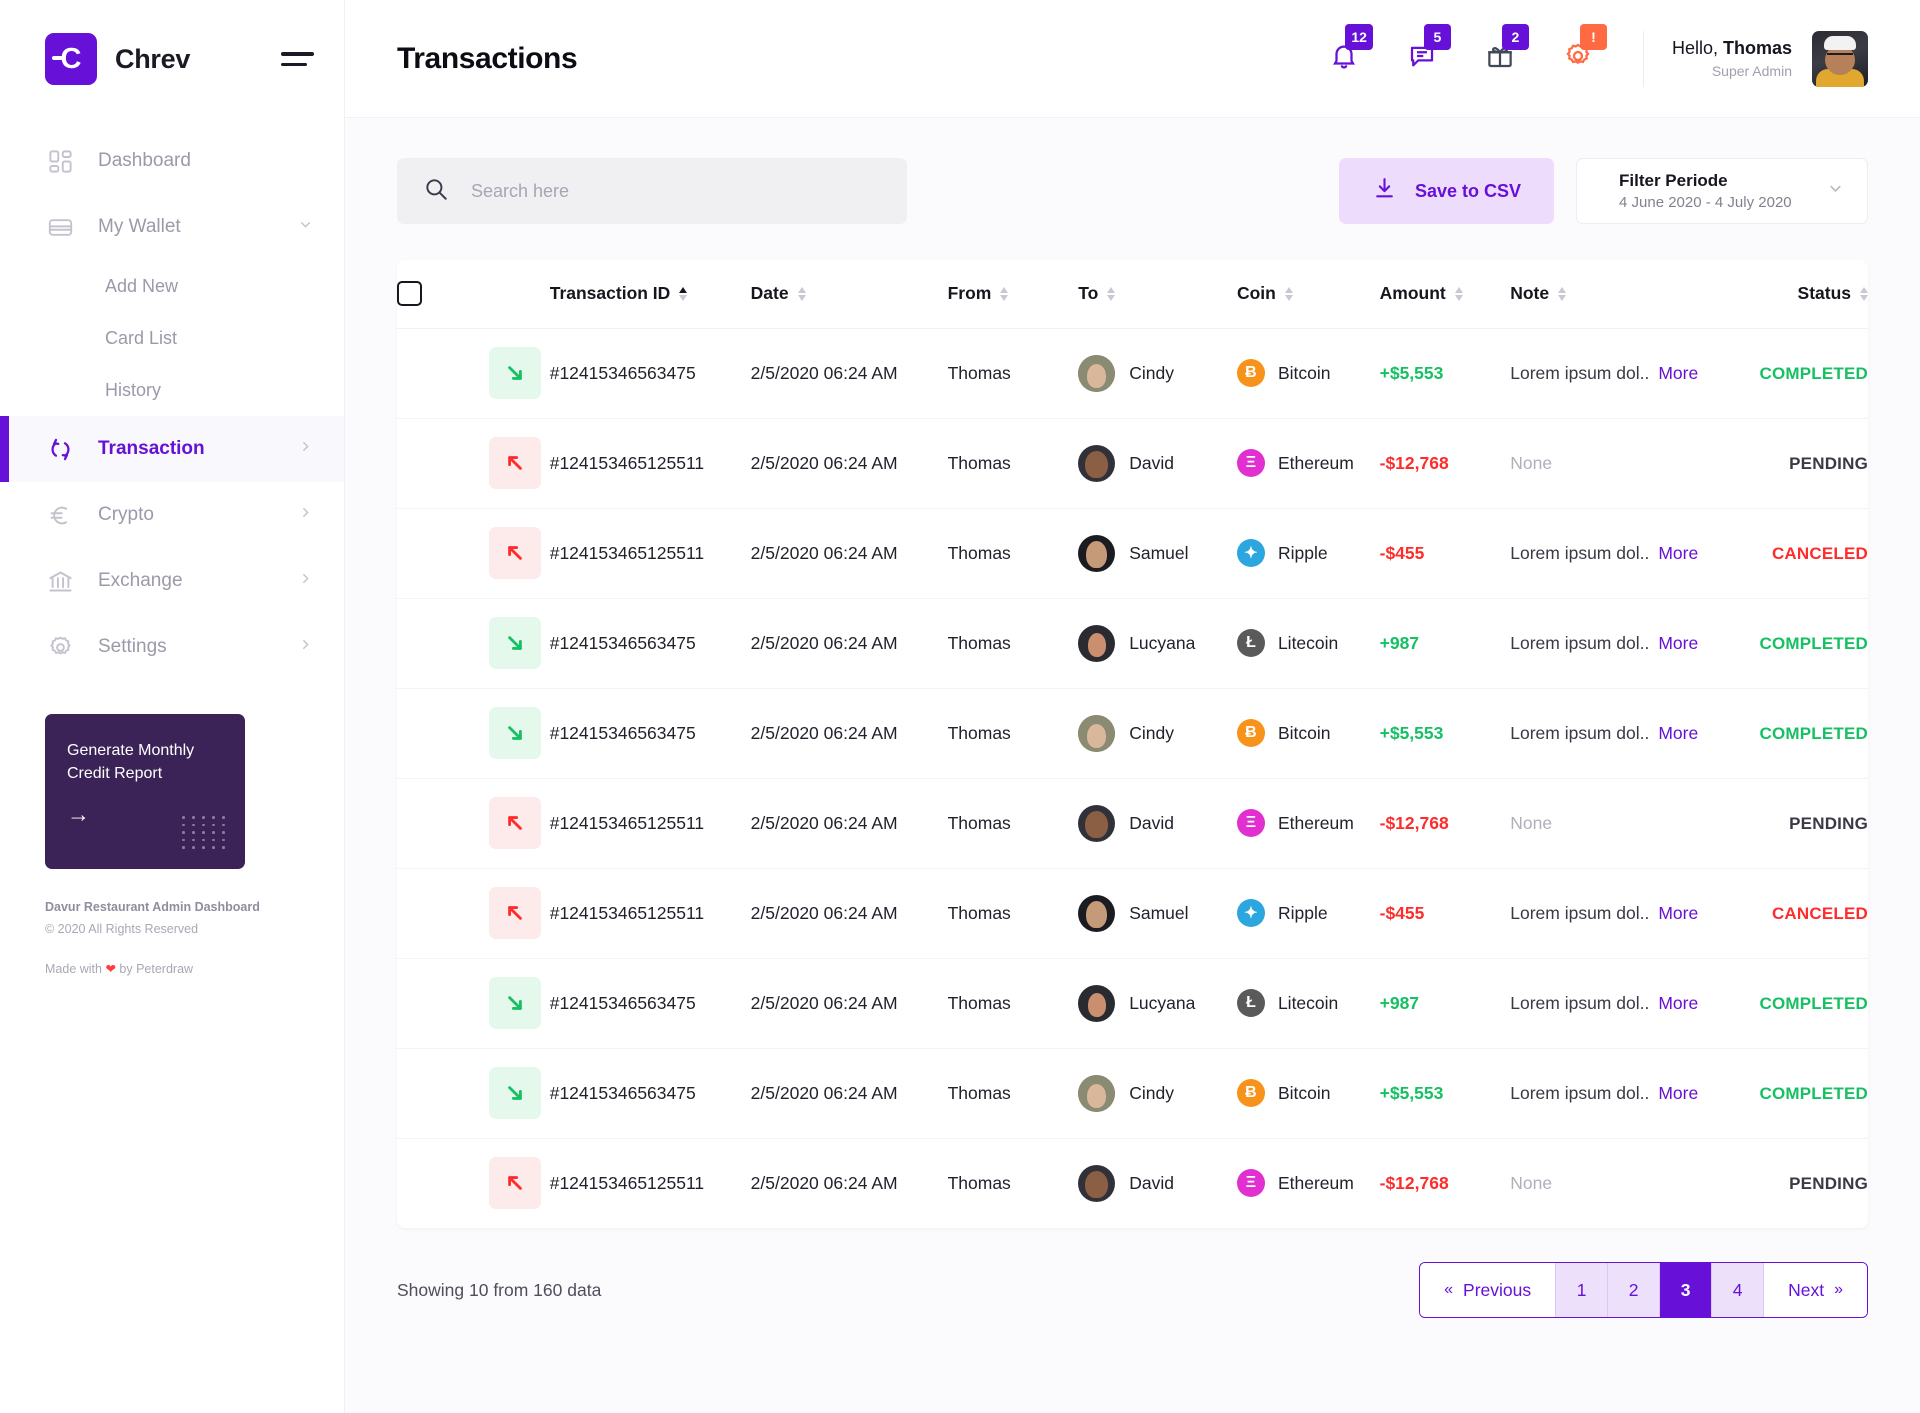 The width and height of the screenshot is (1920, 1413). I want to click on sidebar-item-my-wallet: My Wallet, so click(172, 227).